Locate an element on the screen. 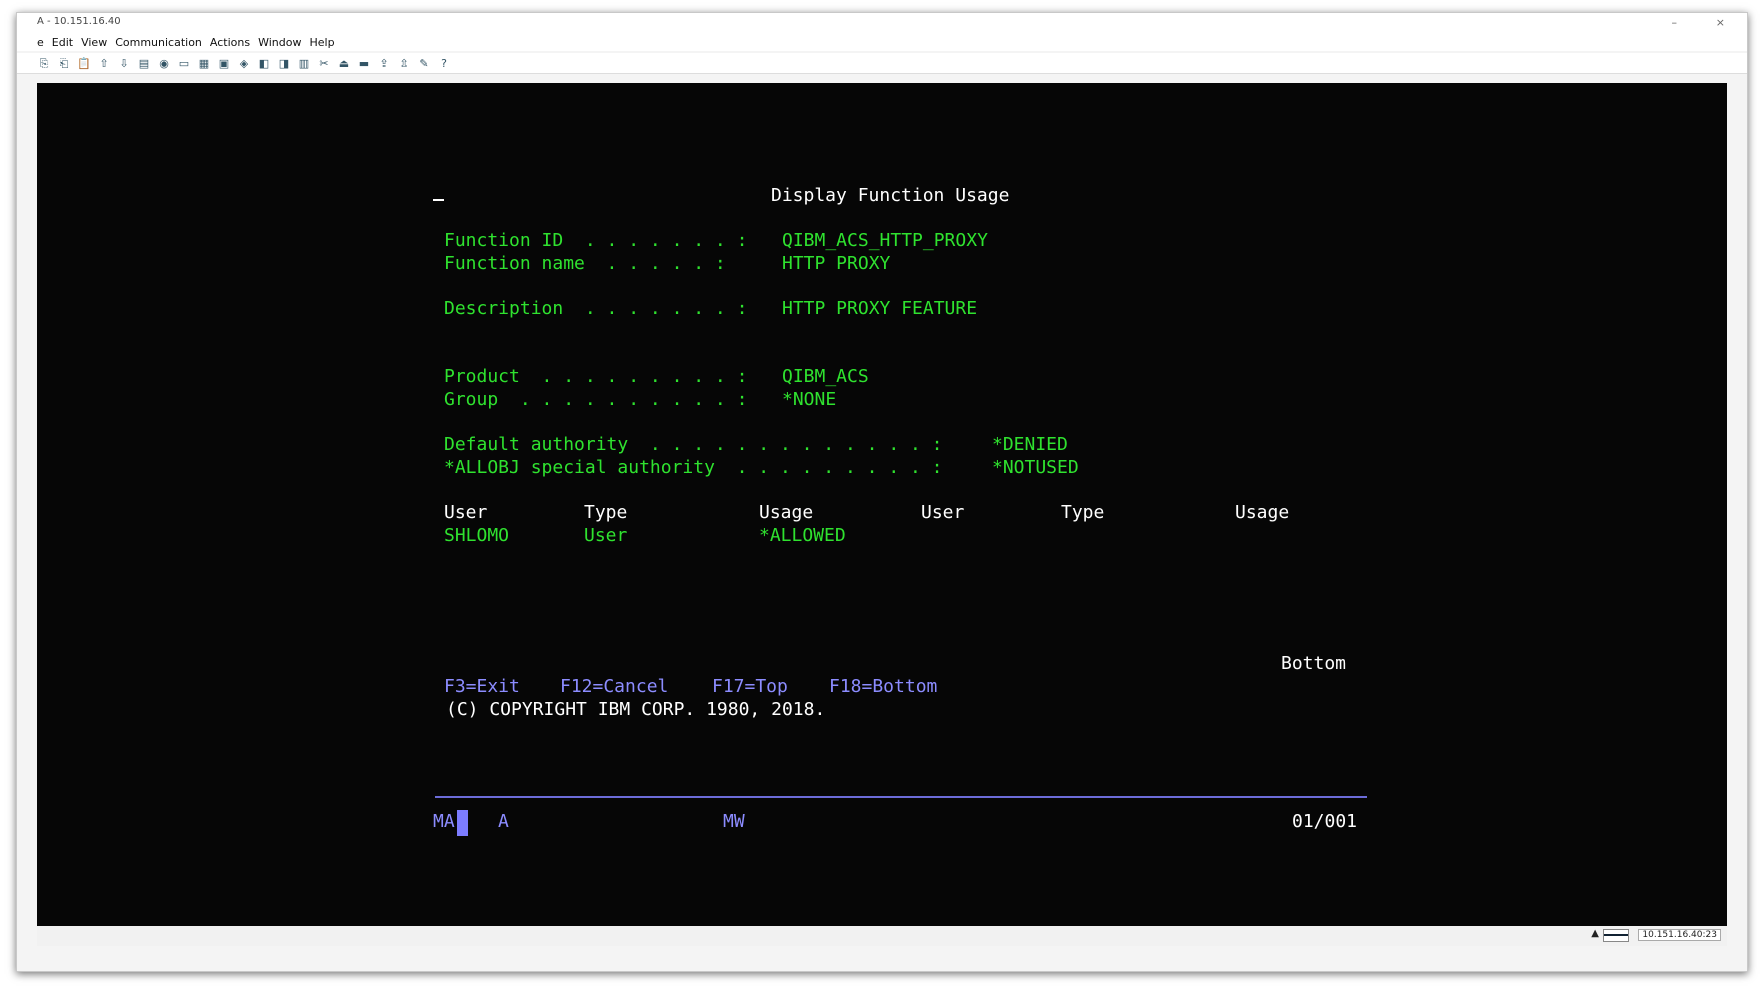  toolbar: ⎘ ⎗ 📋 ⇧ ⇩ ▤ ◉ ▭ ▦ ▣ ◈ ◧ ◨ ▥ ✂ ⏏ ▬ ⇪ ⇫ ✎? is located at coordinates (882, 63).